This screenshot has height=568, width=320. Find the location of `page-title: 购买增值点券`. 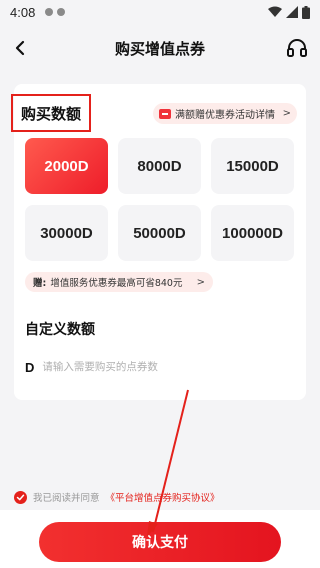

page-title: 购买增值点券 is located at coordinates (159, 48).